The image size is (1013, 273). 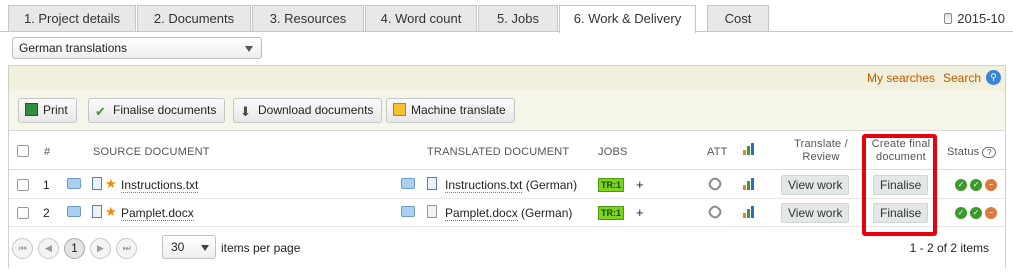 I want to click on previous-page-icon: ◀, so click(x=48, y=248).